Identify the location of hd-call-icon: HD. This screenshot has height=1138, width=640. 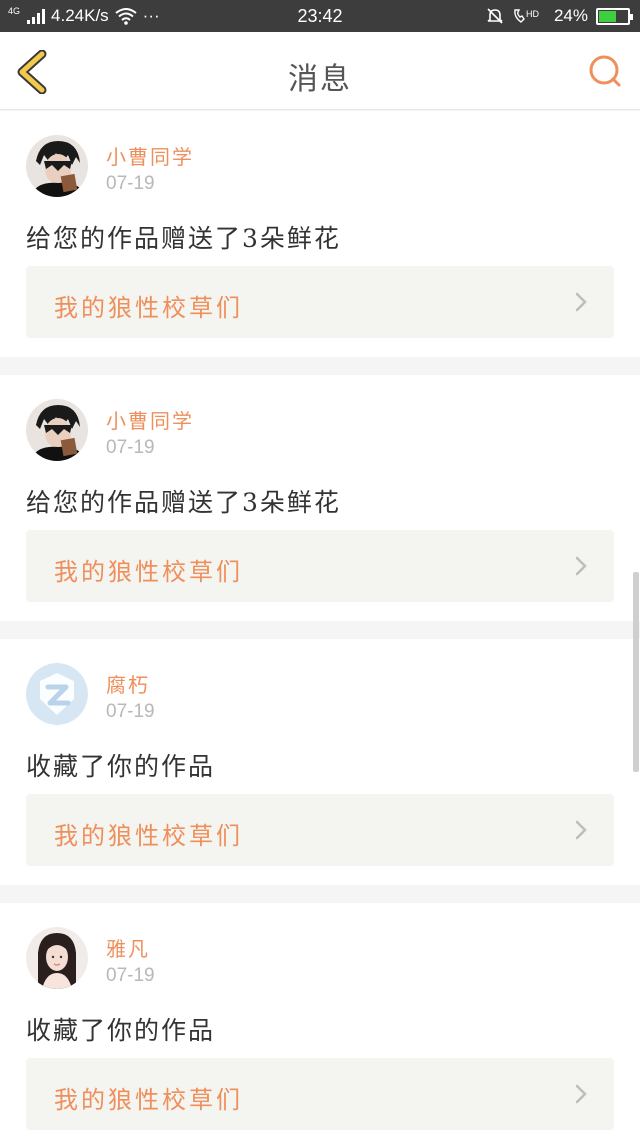
(526, 16).